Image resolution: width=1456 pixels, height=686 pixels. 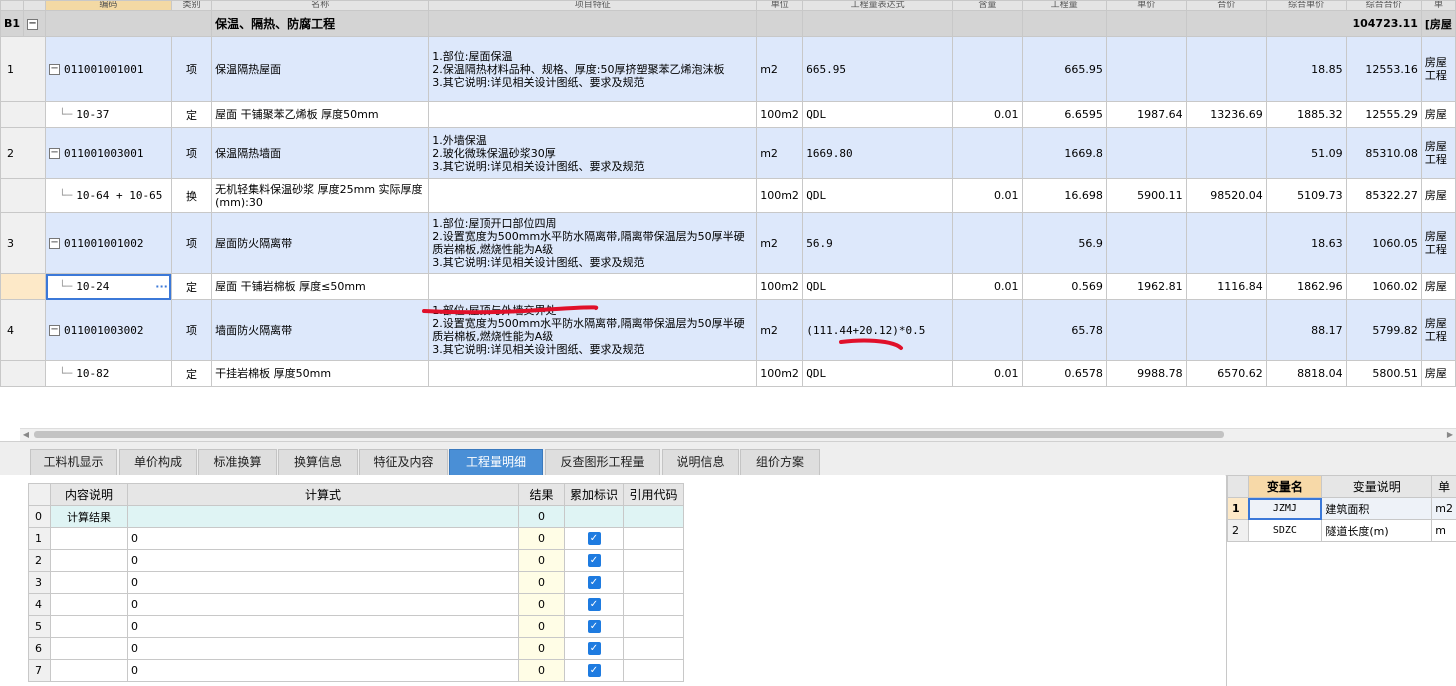 I want to click on name-cell: 屋面 干铺岩棉板 厚度≤50mm, so click(x=320, y=286).